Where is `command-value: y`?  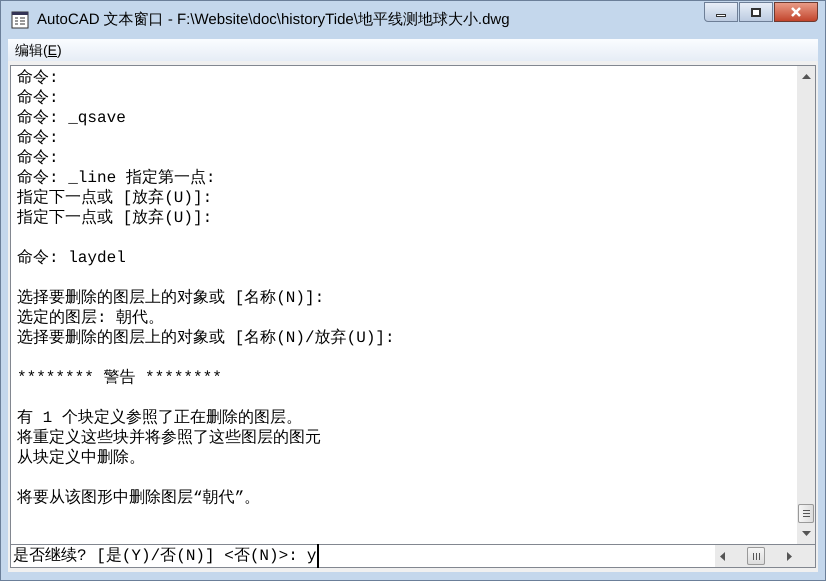 command-value: y is located at coordinates (313, 556).